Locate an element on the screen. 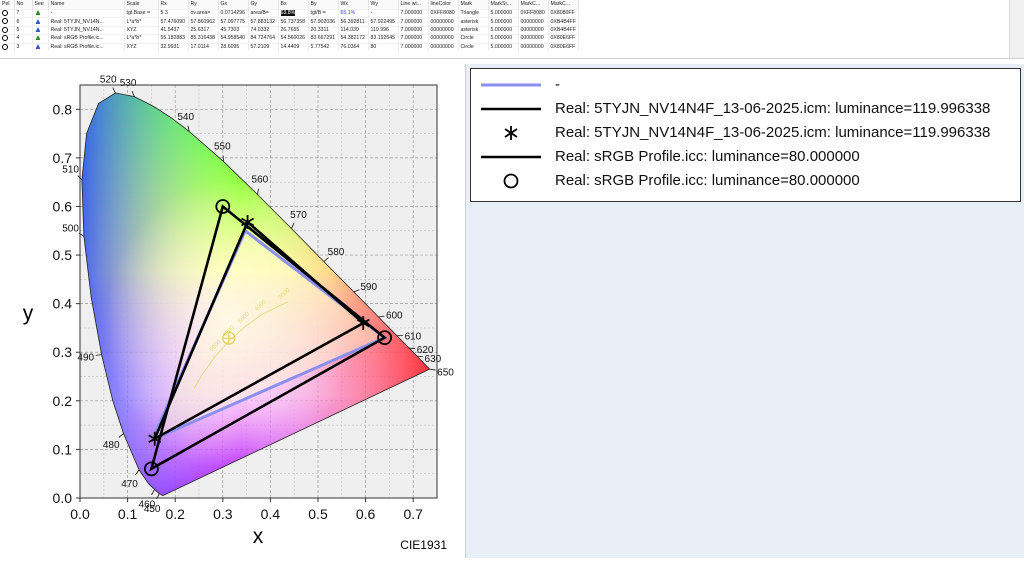 The width and height of the screenshot is (1024, 563). x-tick-label: 0.0 is located at coordinates (80, 514).